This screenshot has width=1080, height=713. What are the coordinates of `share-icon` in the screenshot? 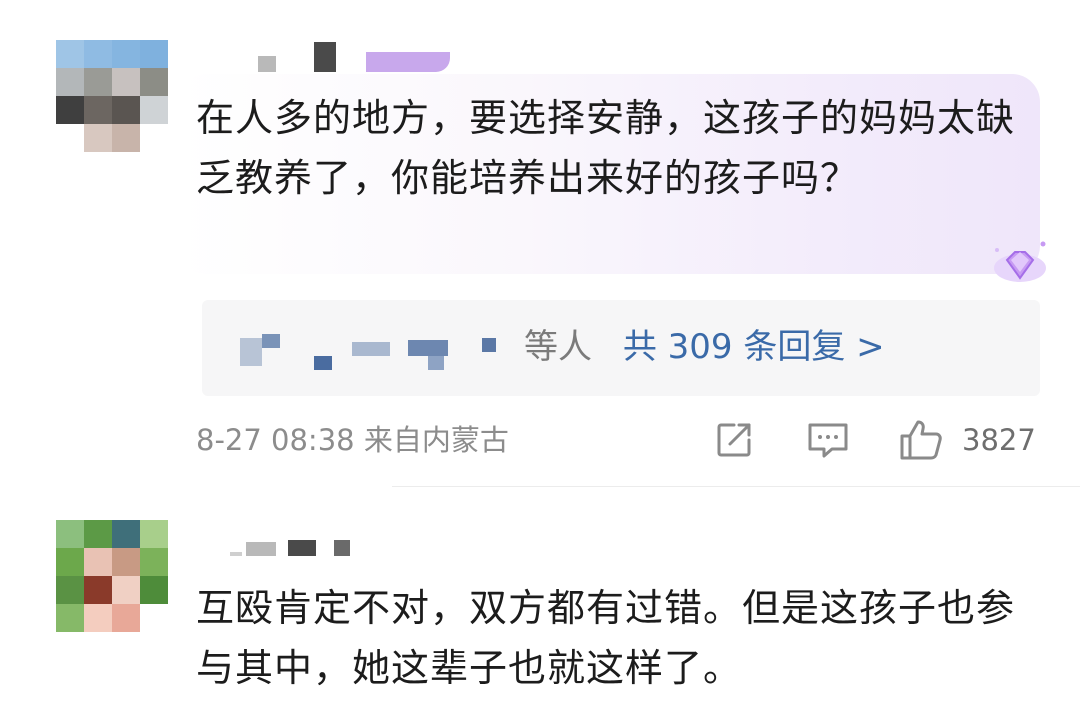 It's located at (734, 442).